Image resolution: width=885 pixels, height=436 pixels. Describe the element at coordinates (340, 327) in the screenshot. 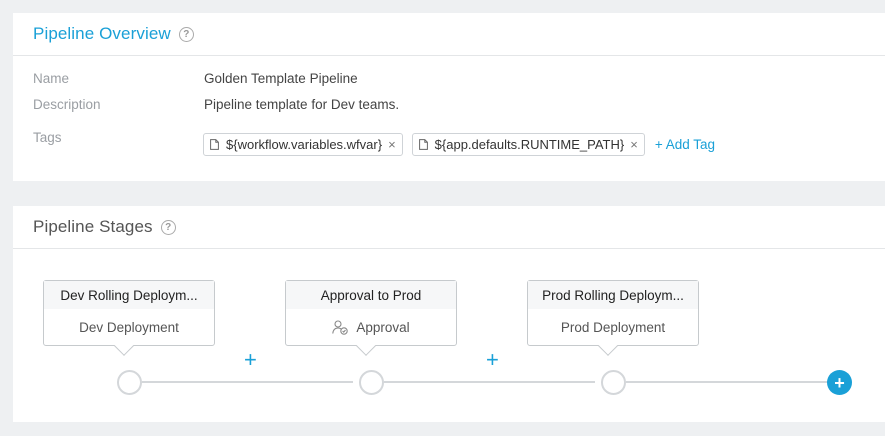

I see `approval-user-icon` at that location.